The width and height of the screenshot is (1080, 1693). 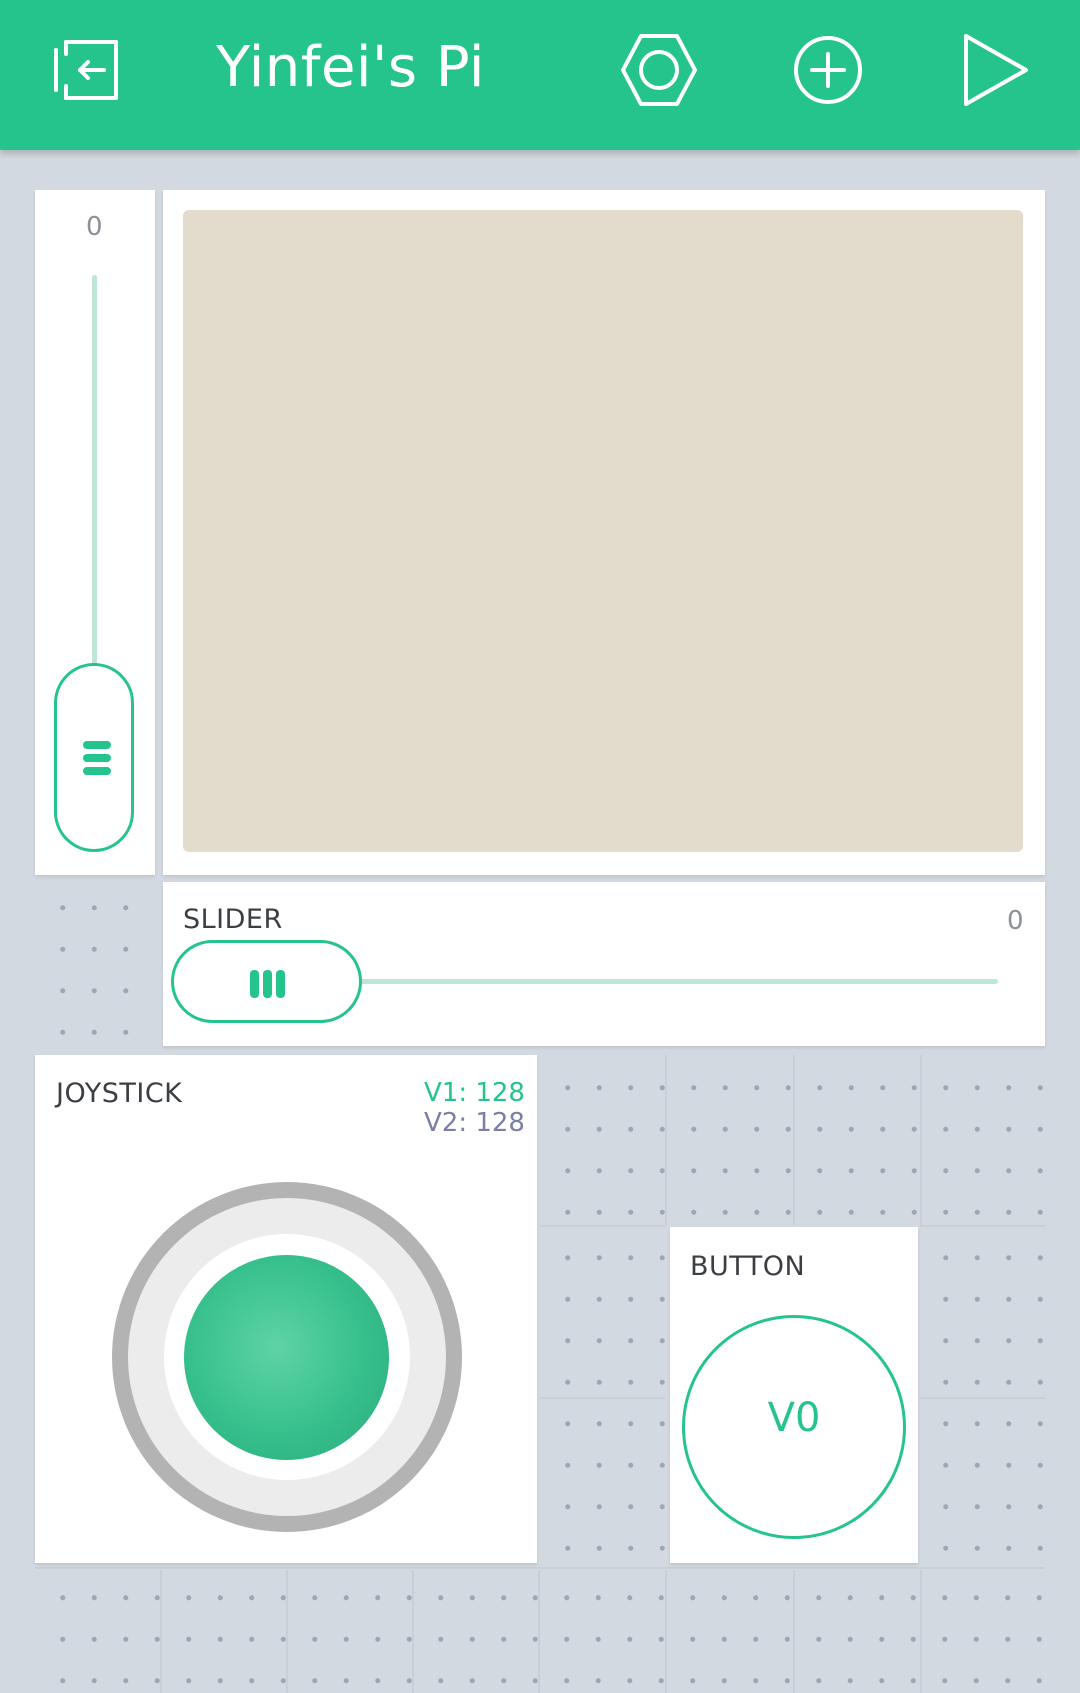 What do you see at coordinates (94, 227) in the screenshot?
I see `vertical-slider-value: 0` at bounding box center [94, 227].